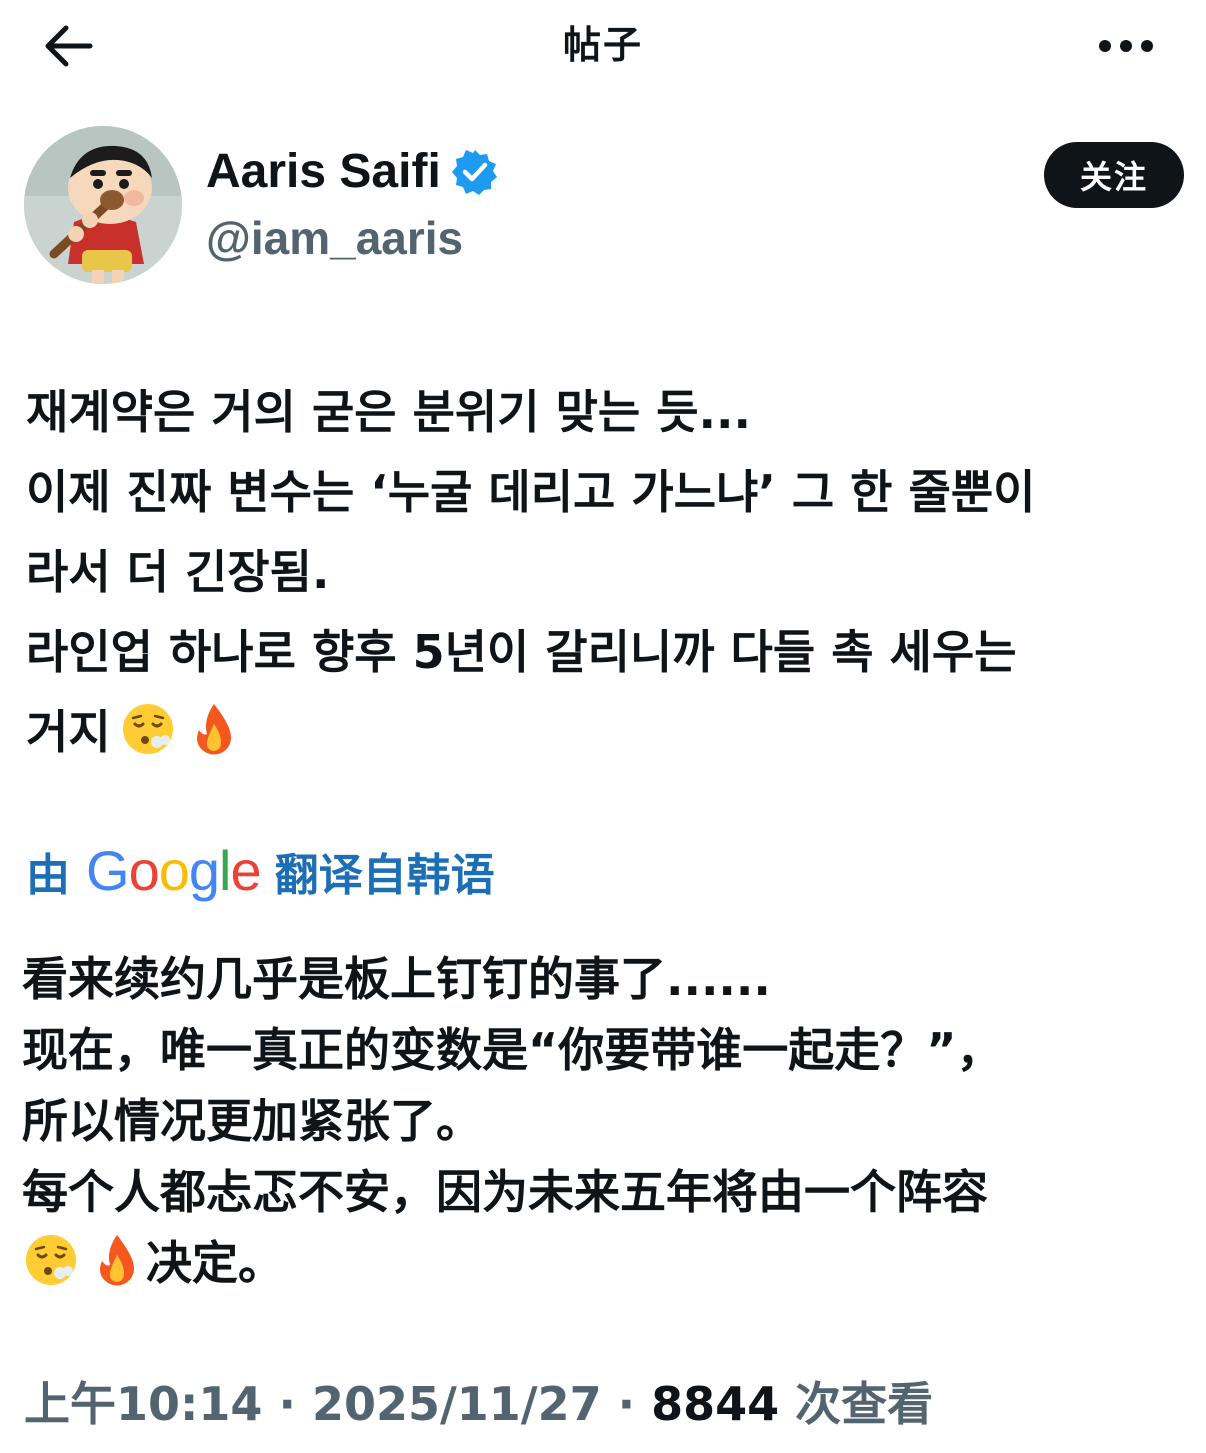 This screenshot has width=1206, height=1453. I want to click on more-options-button, so click(1126, 46).